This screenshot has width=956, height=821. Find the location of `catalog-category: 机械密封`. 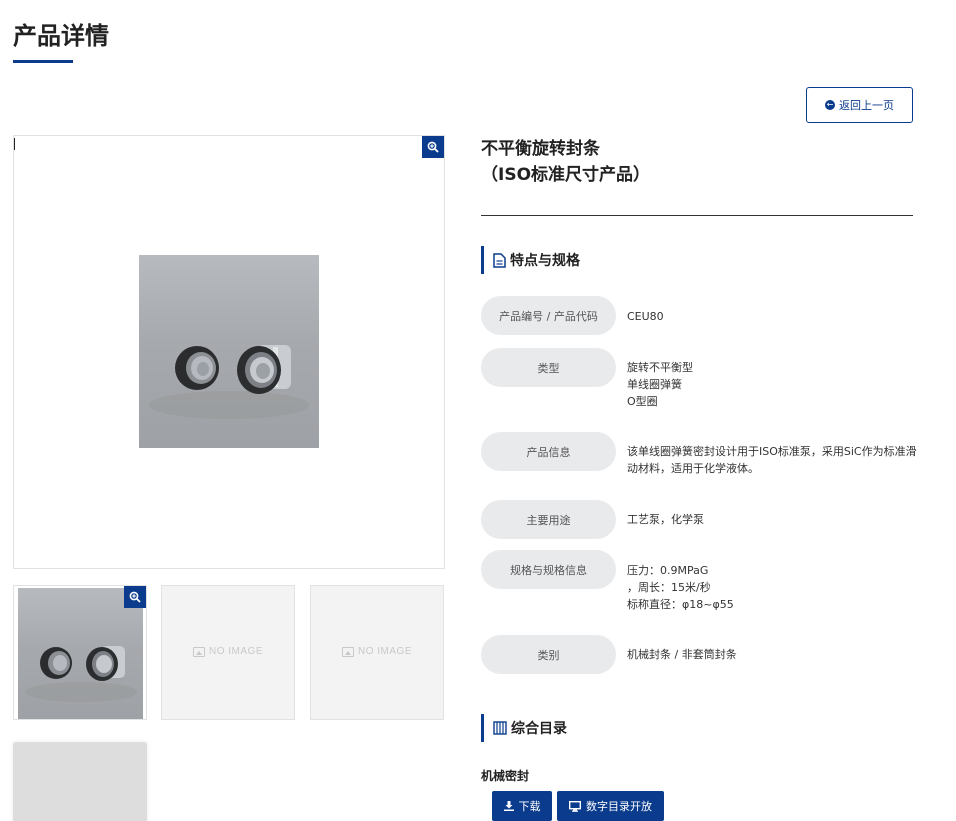

catalog-category: 机械密封 is located at coordinates (505, 776).